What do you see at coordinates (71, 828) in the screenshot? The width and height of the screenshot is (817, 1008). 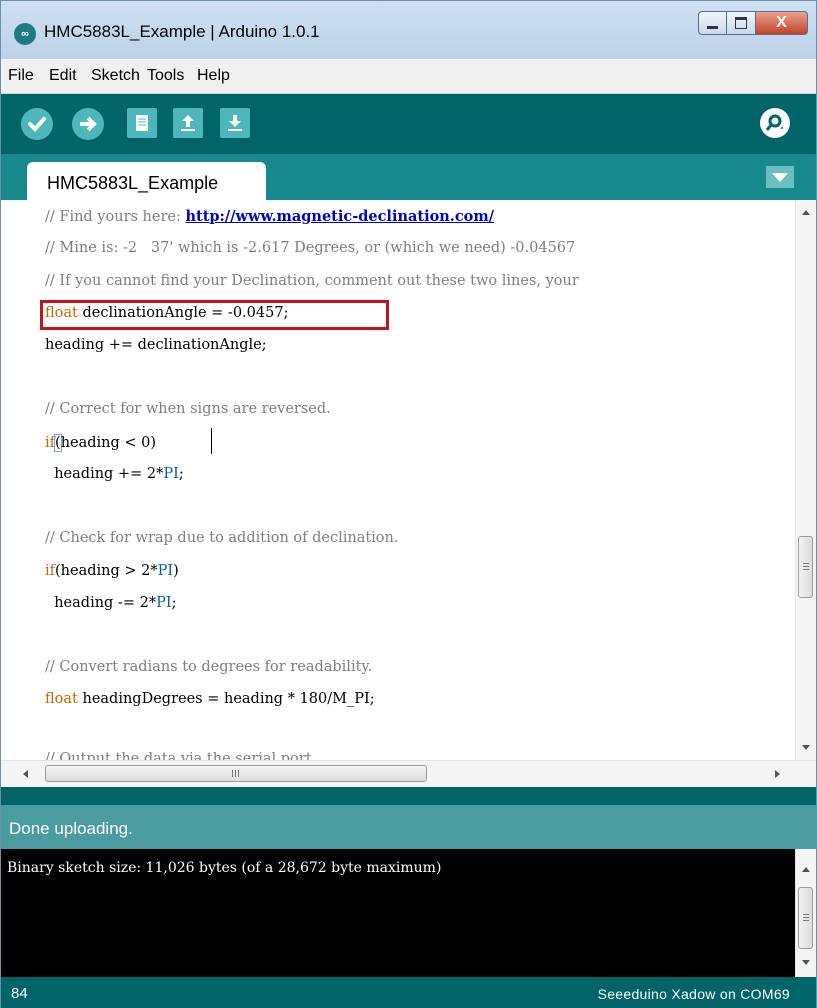 I see `status-message: Done uploading.` at bounding box center [71, 828].